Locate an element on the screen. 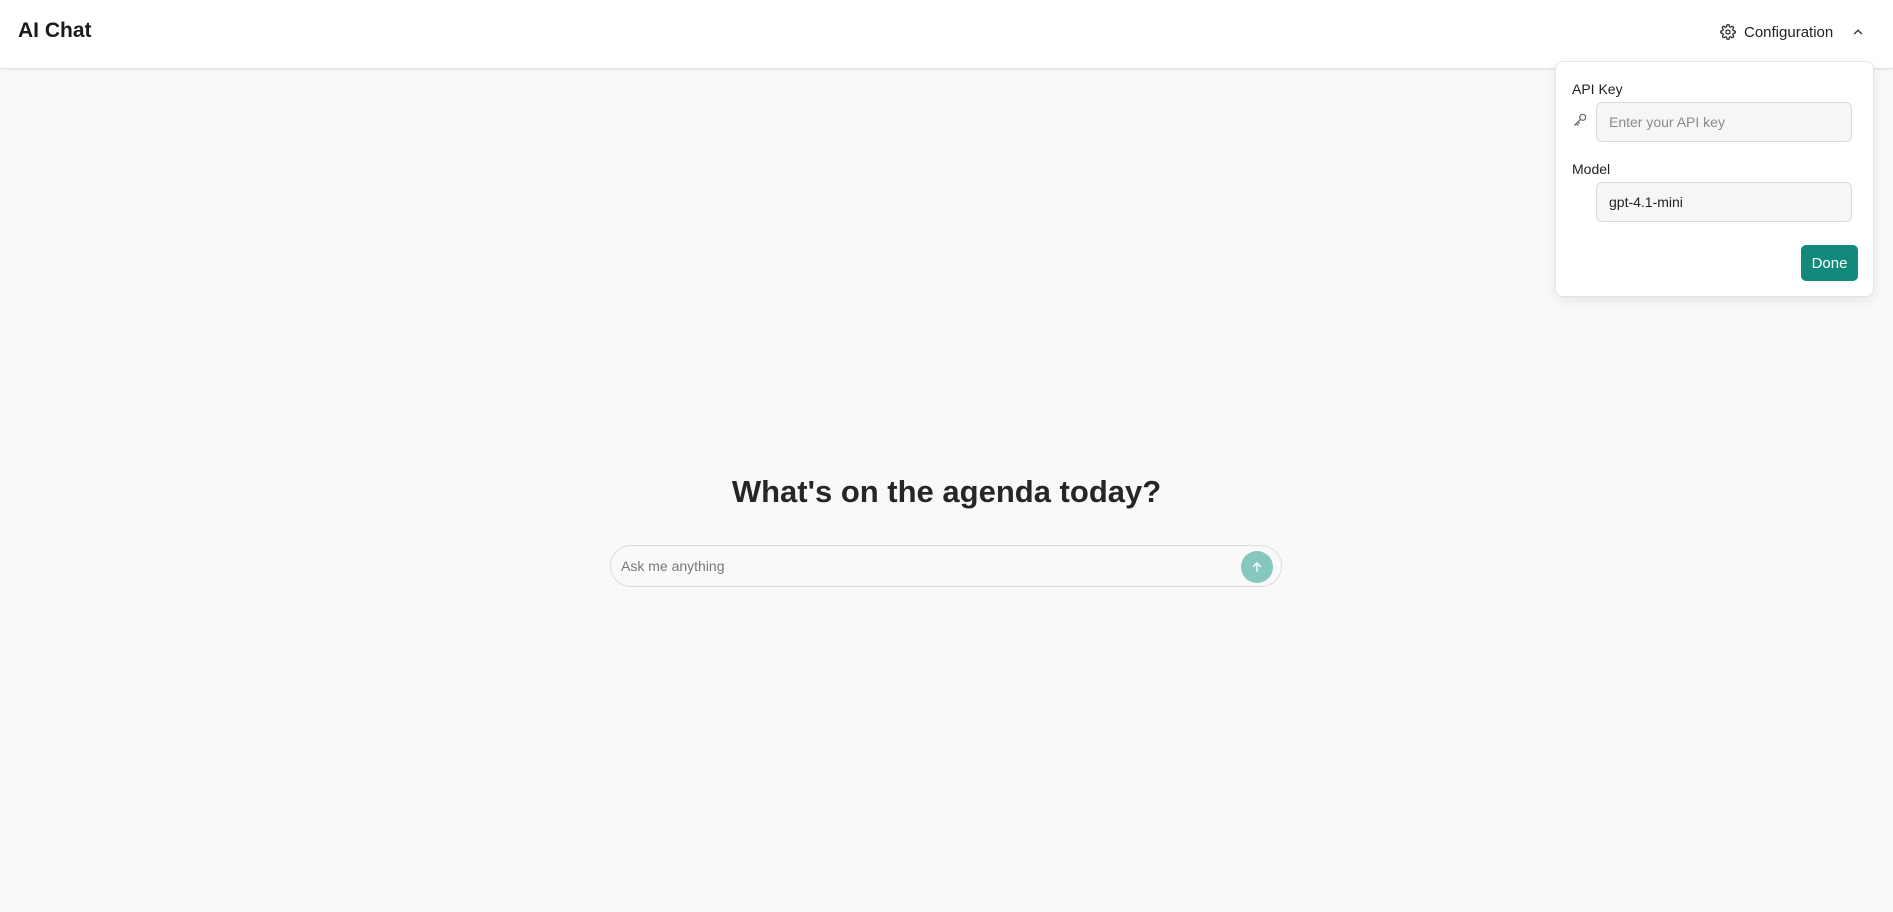 This screenshot has height=912, width=1893. api-key-label: API Key is located at coordinates (1597, 89).